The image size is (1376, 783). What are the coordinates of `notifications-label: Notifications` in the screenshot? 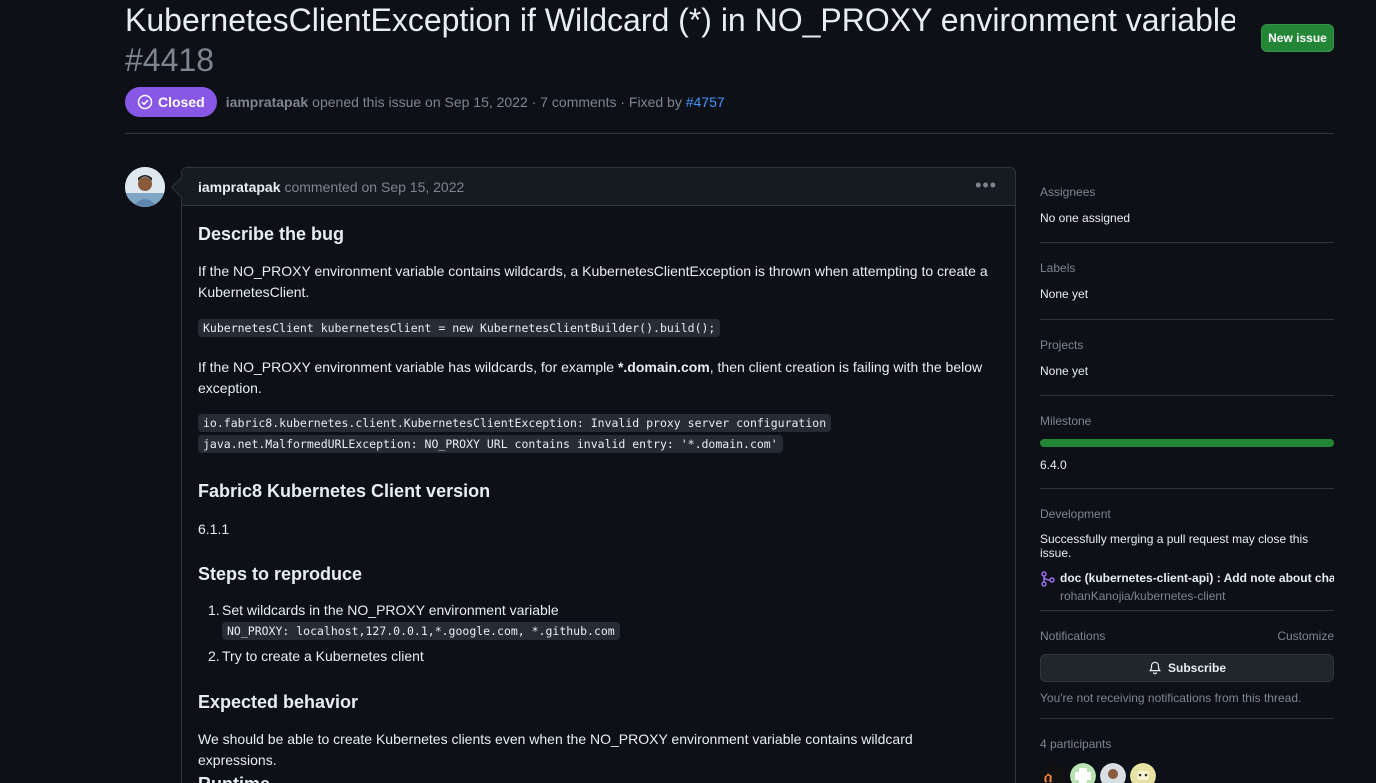 It's located at (1073, 636).